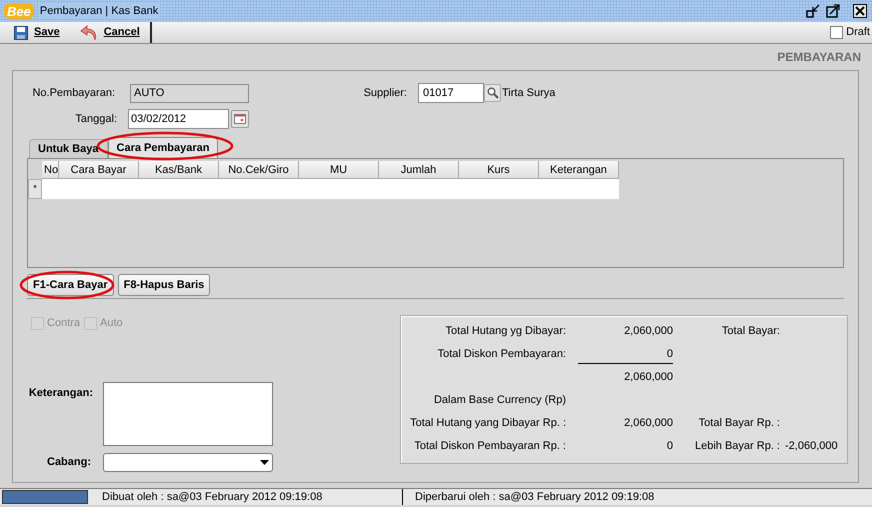 Image resolution: width=872 pixels, height=507 pixels. I want to click on no-pembayaran-field: AUTO, so click(189, 93).